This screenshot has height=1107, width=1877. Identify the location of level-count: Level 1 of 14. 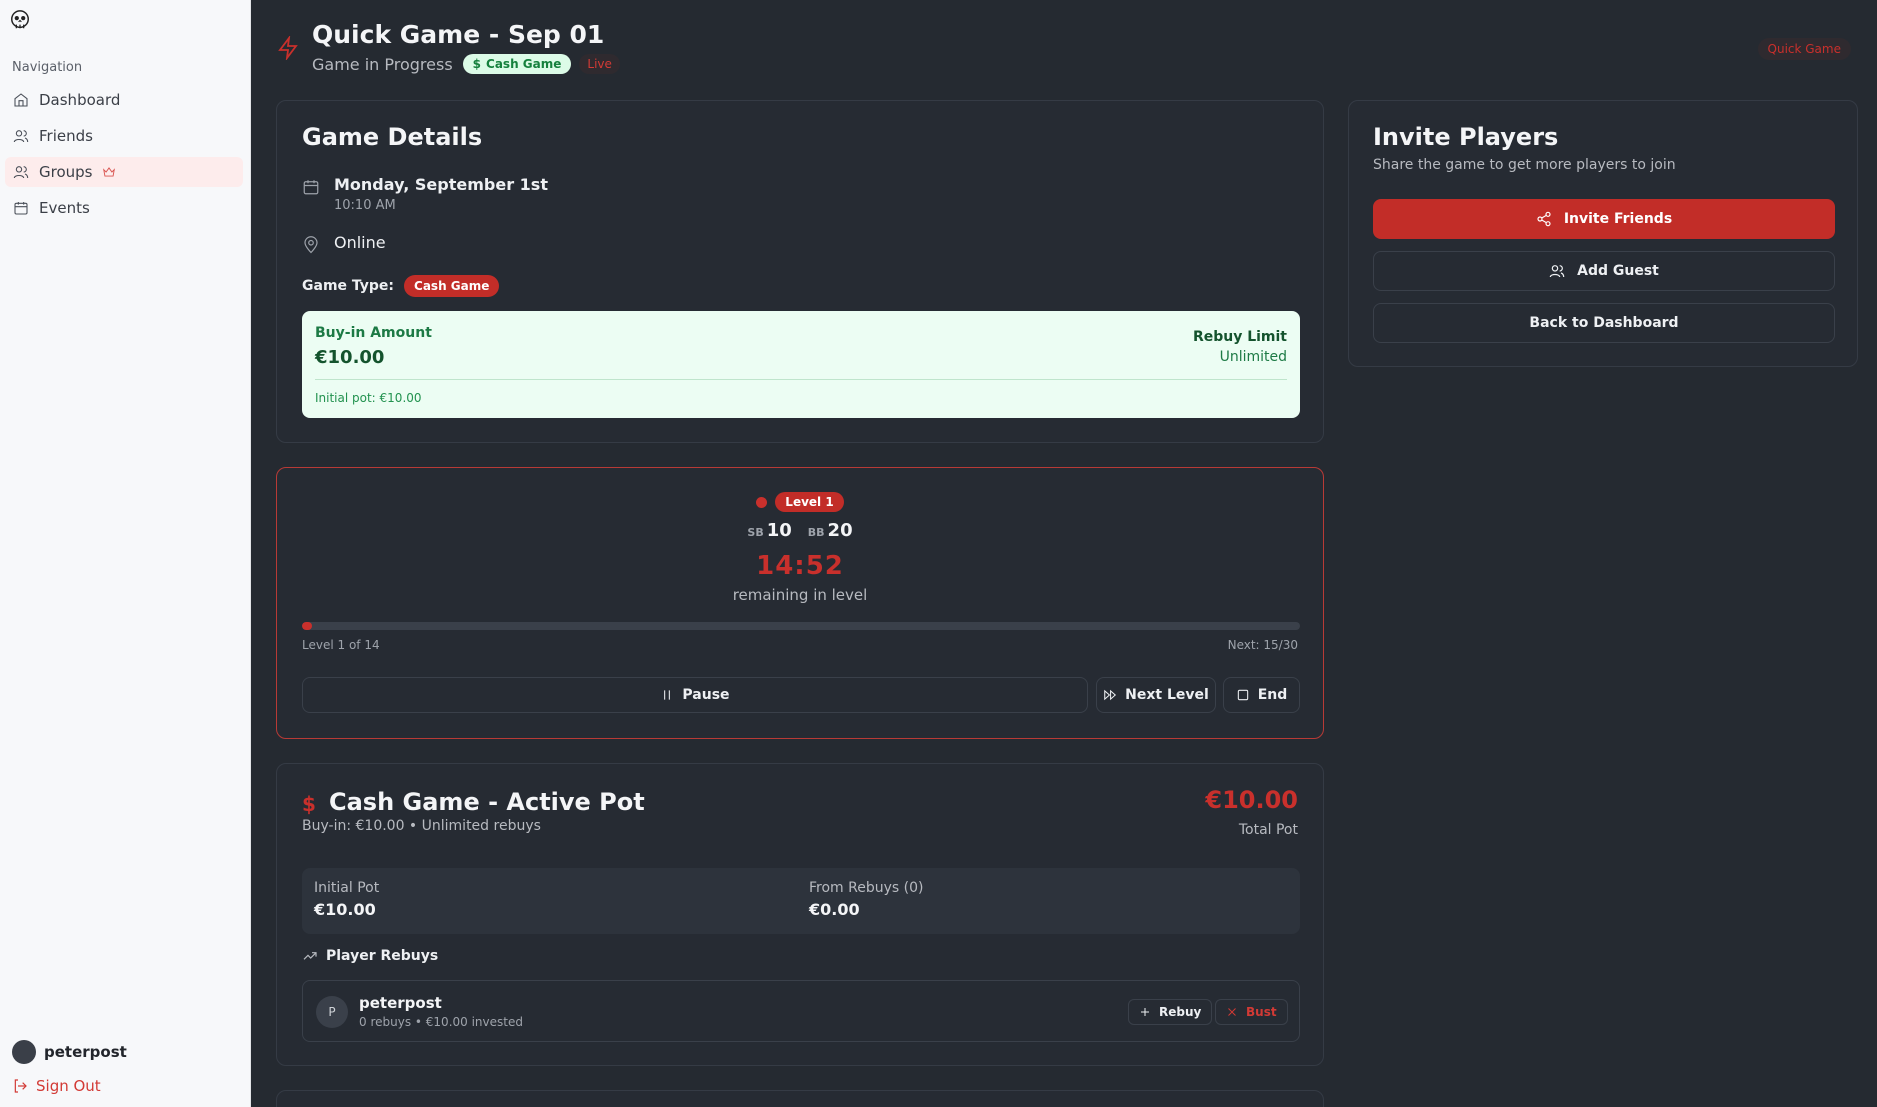
(341, 645).